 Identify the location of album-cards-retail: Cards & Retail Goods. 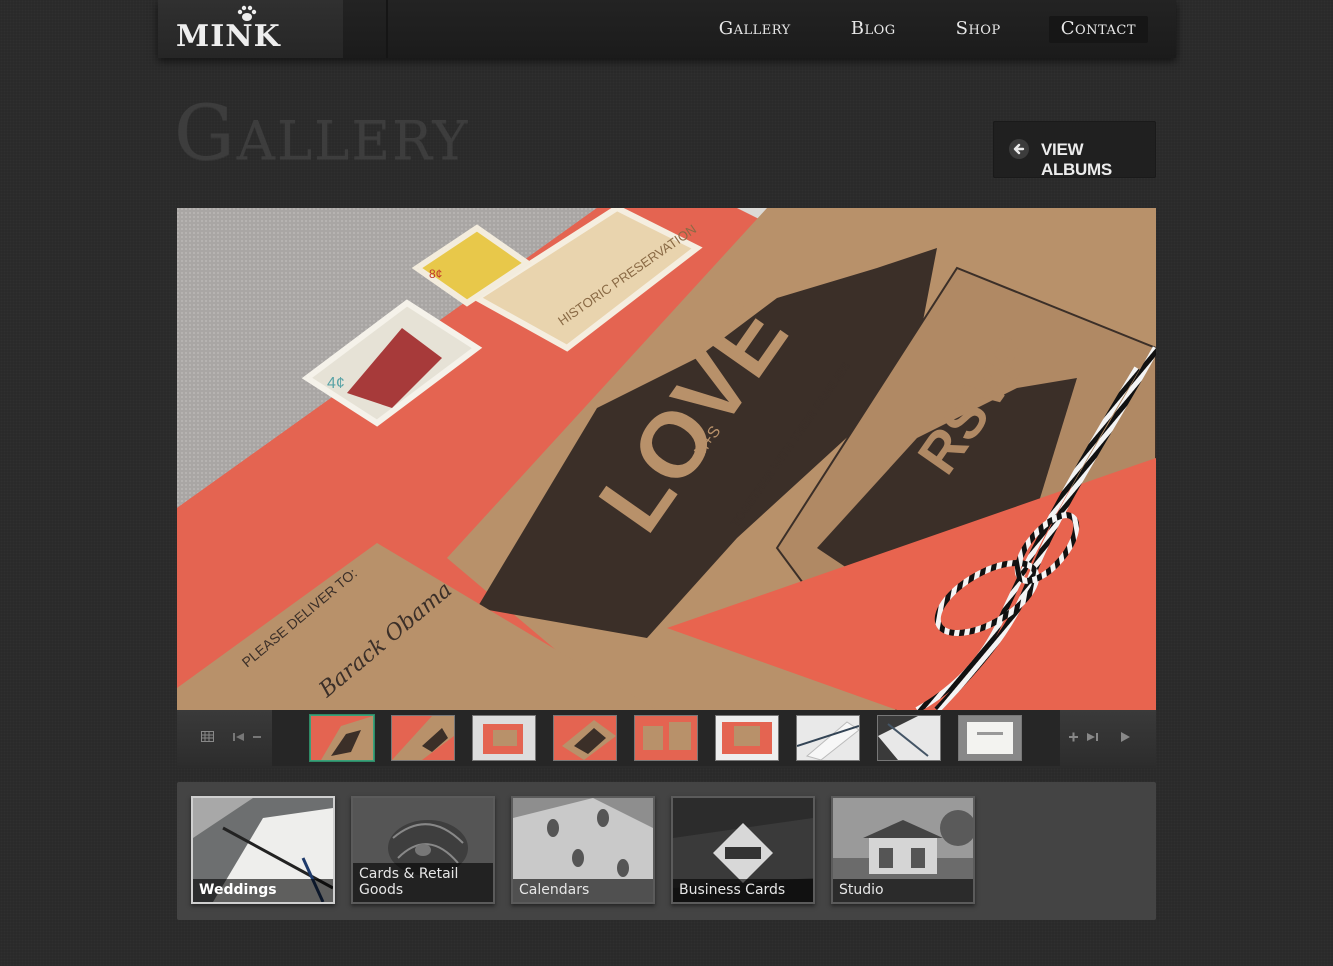
(423, 850).